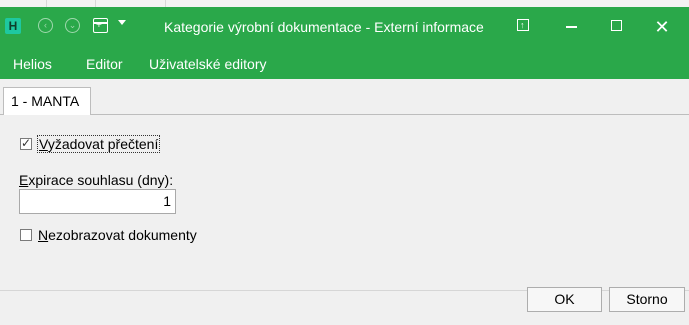 Image resolution: width=689 pixels, height=325 pixels. What do you see at coordinates (47, 101) in the screenshot?
I see `tab-manta: 1 - MANTA` at bounding box center [47, 101].